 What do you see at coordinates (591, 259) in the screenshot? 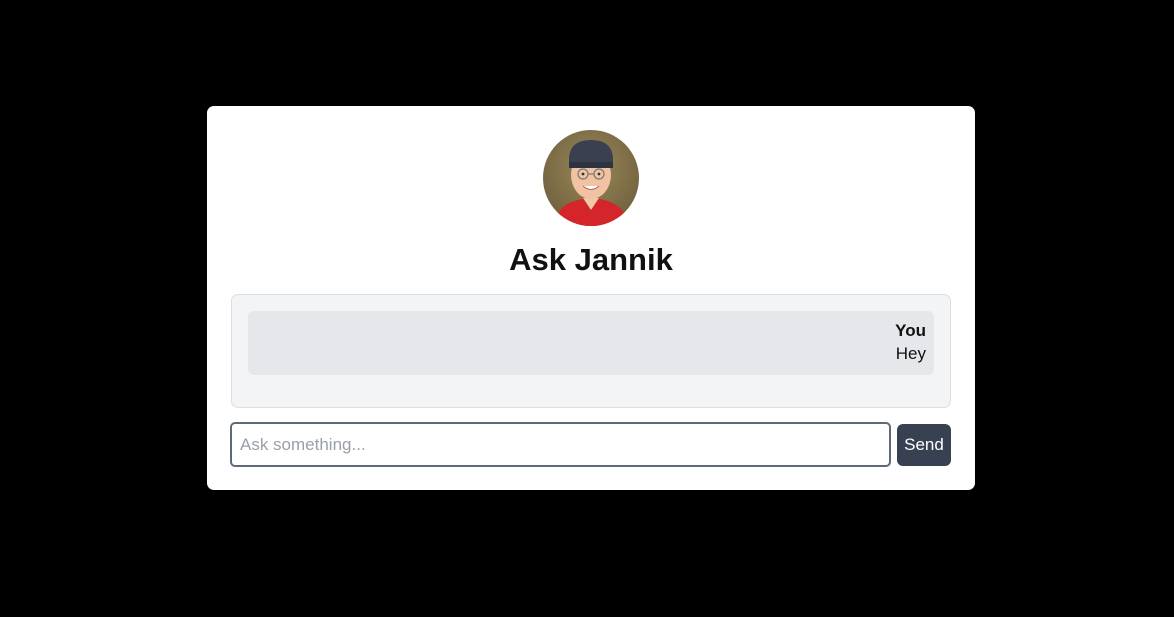
I see `page-title: Ask Jannik` at bounding box center [591, 259].